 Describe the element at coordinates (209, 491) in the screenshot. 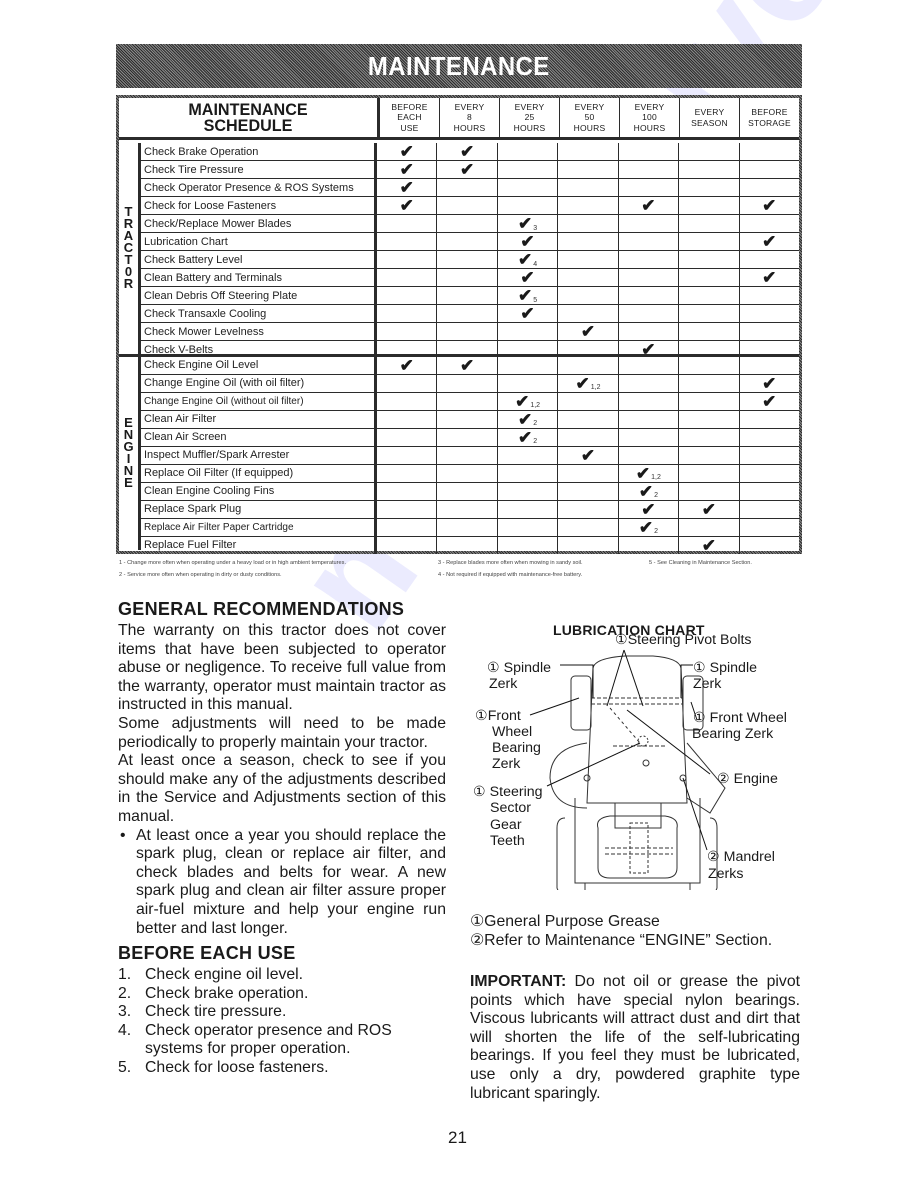

I see `task-label: Clean Engine Cooling Fins` at that location.